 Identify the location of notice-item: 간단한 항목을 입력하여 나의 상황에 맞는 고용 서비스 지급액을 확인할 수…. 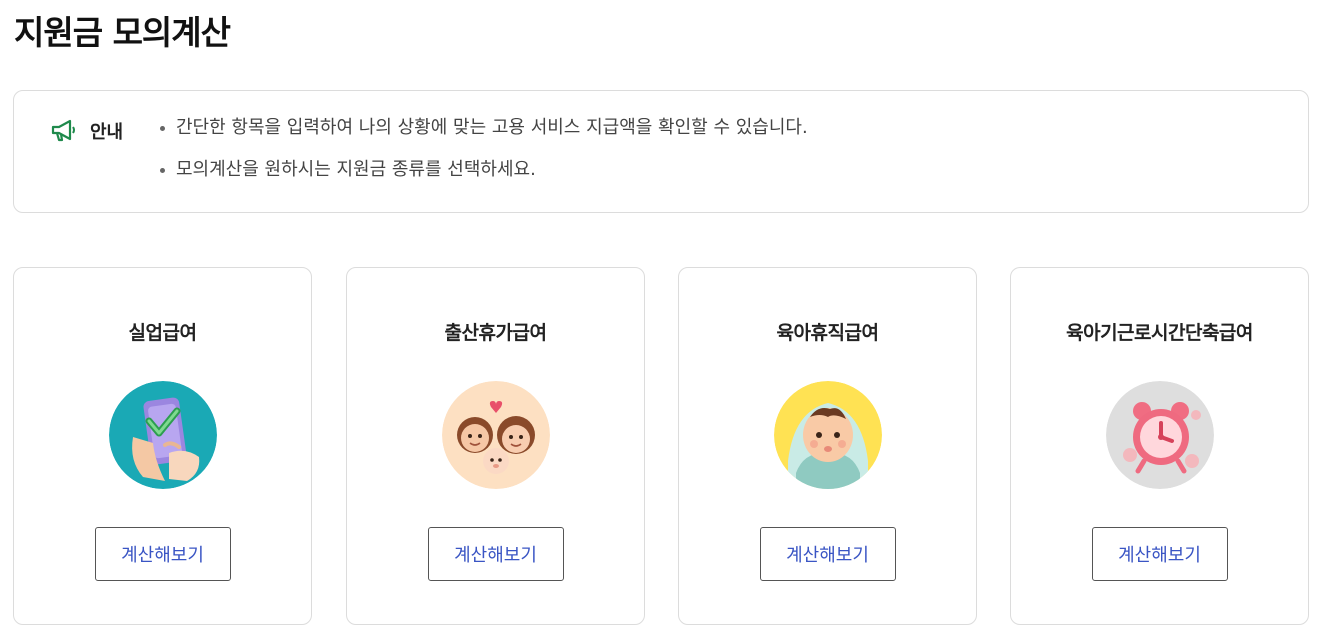
(484, 128).